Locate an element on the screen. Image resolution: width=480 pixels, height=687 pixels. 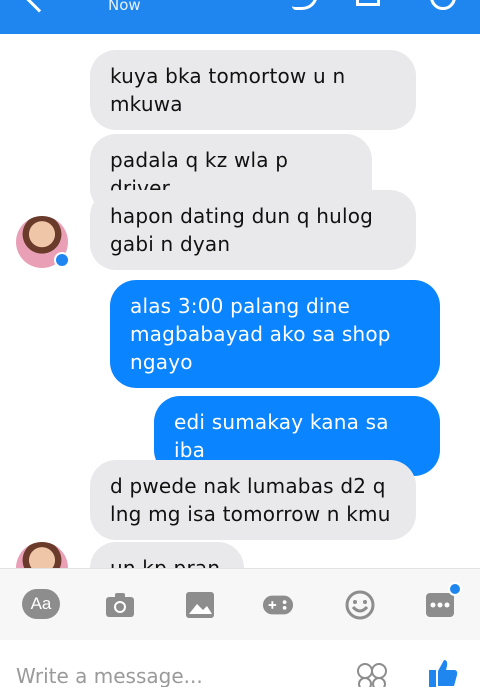
text-format-button: Aa is located at coordinates (41, 604).